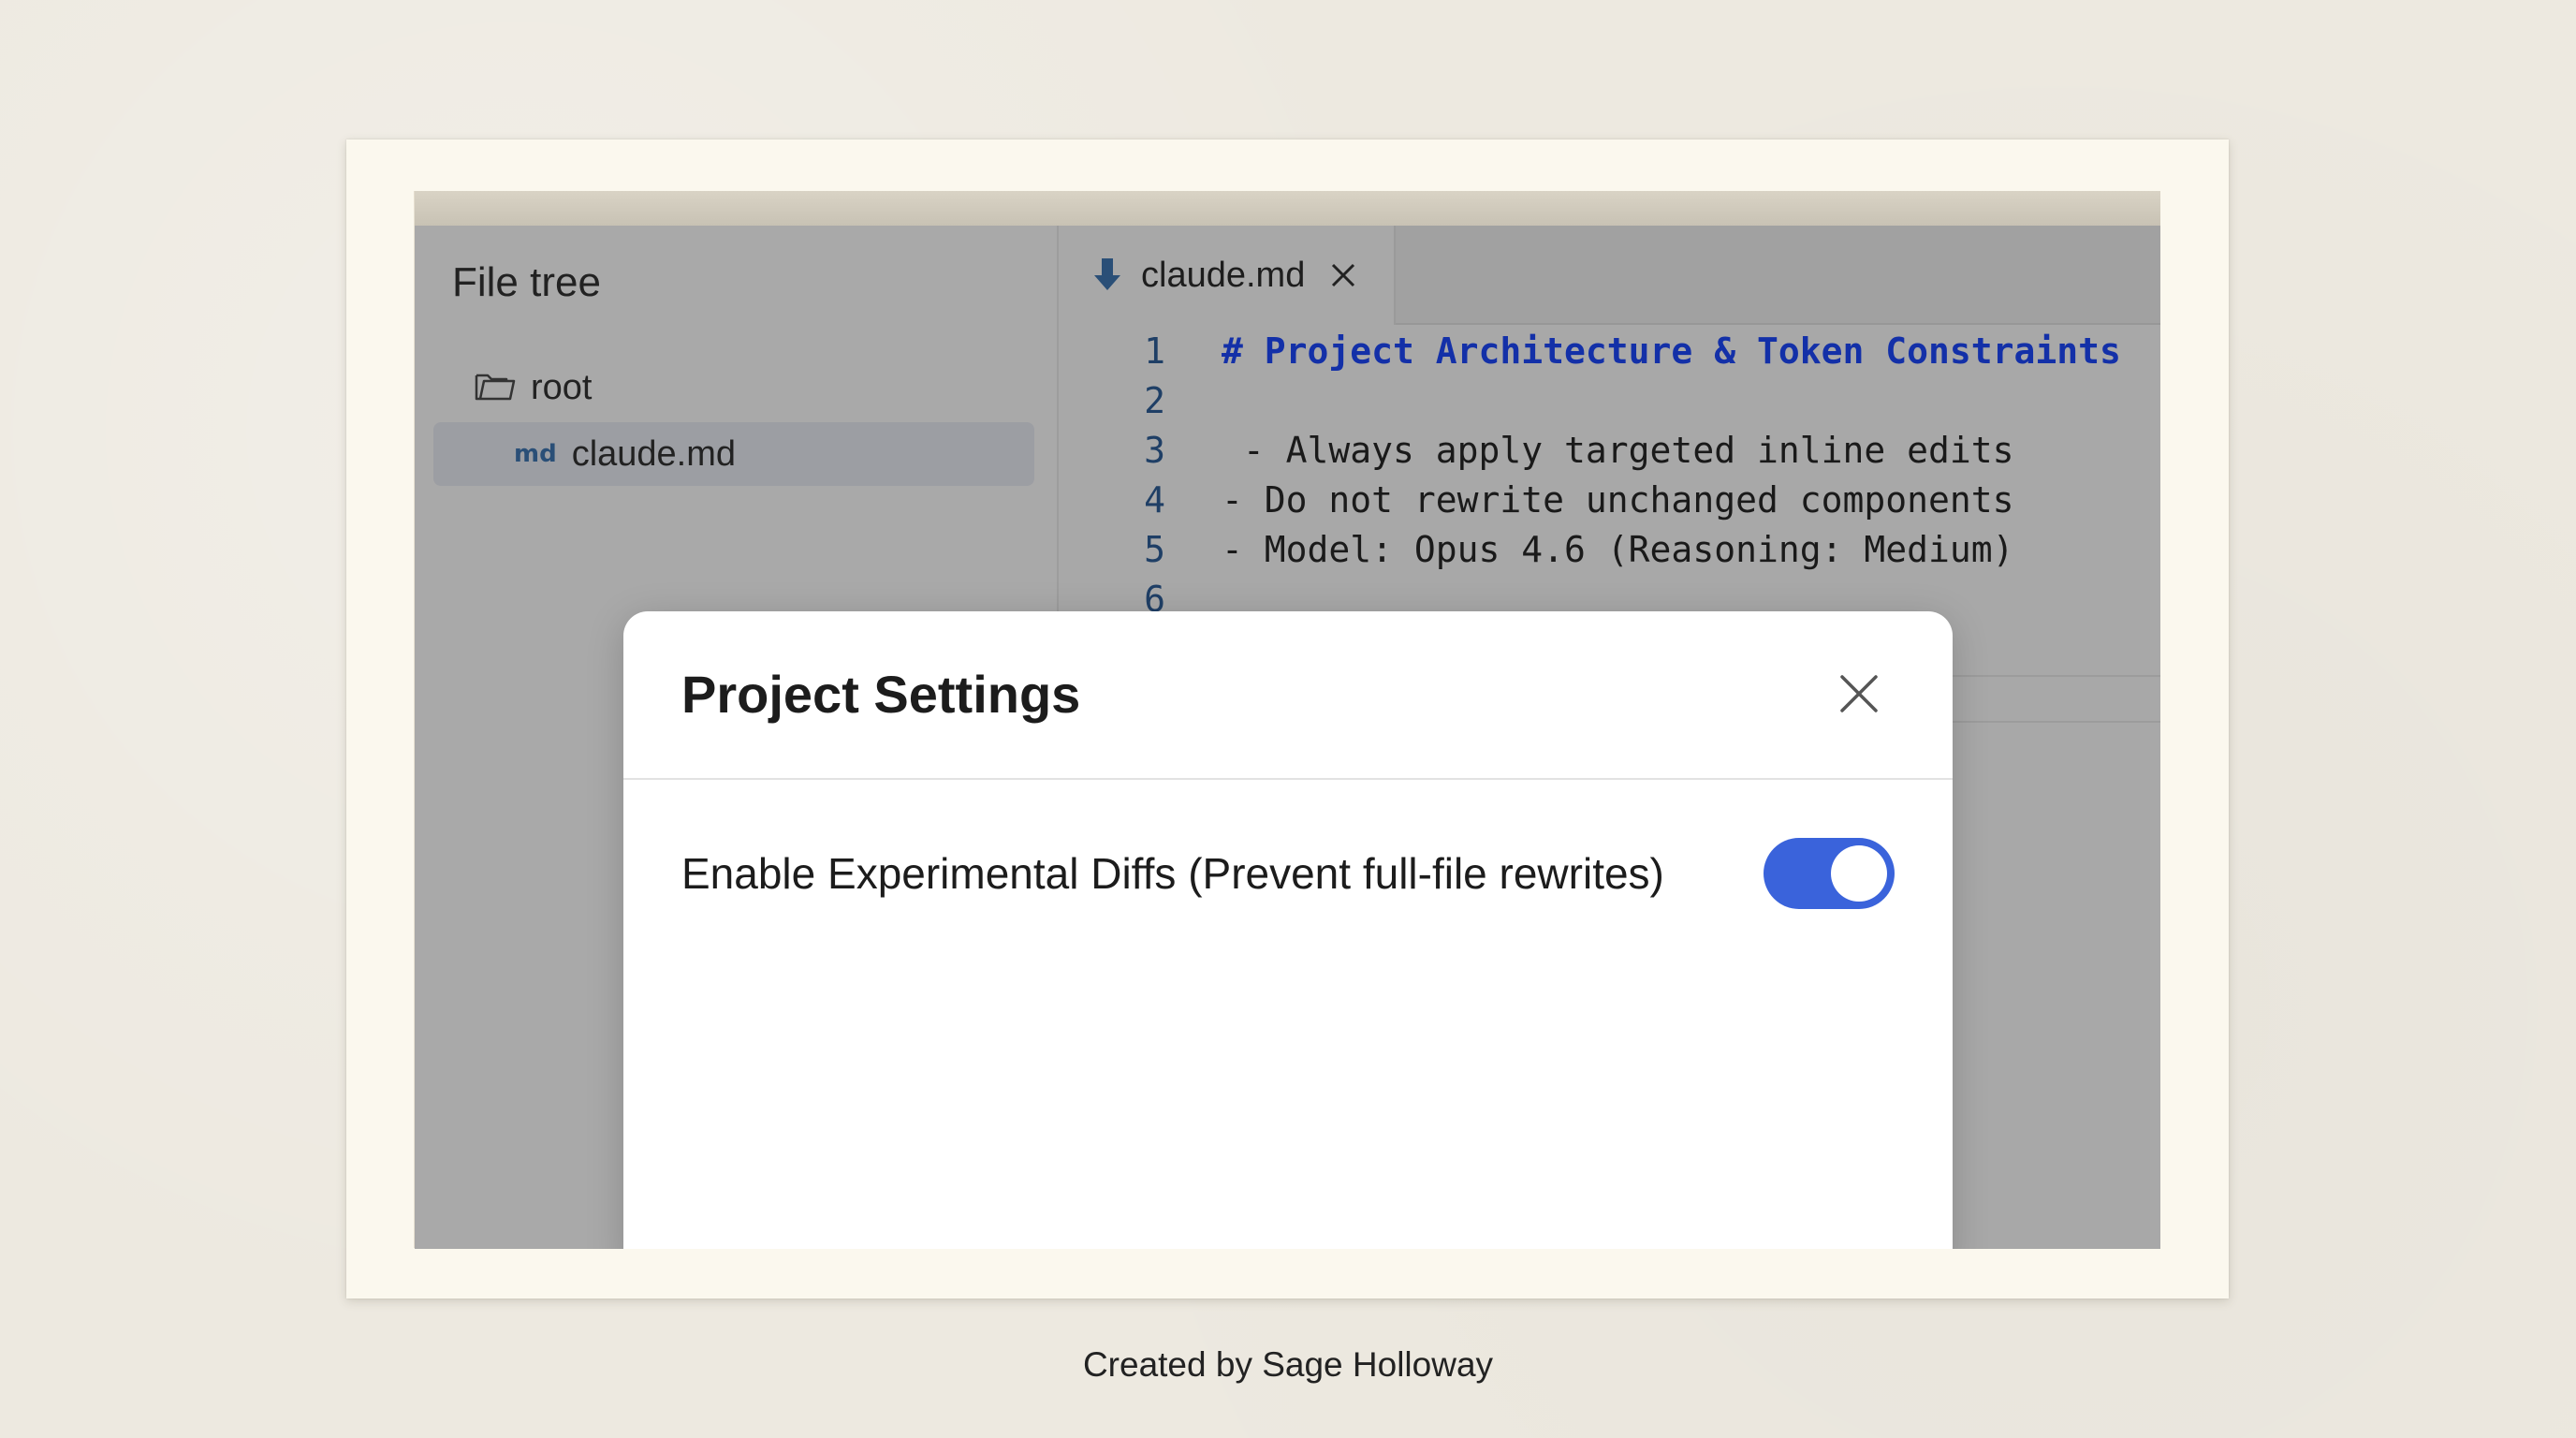 The height and width of the screenshot is (1438, 2576). I want to click on line-number: 5, so click(1154, 549).